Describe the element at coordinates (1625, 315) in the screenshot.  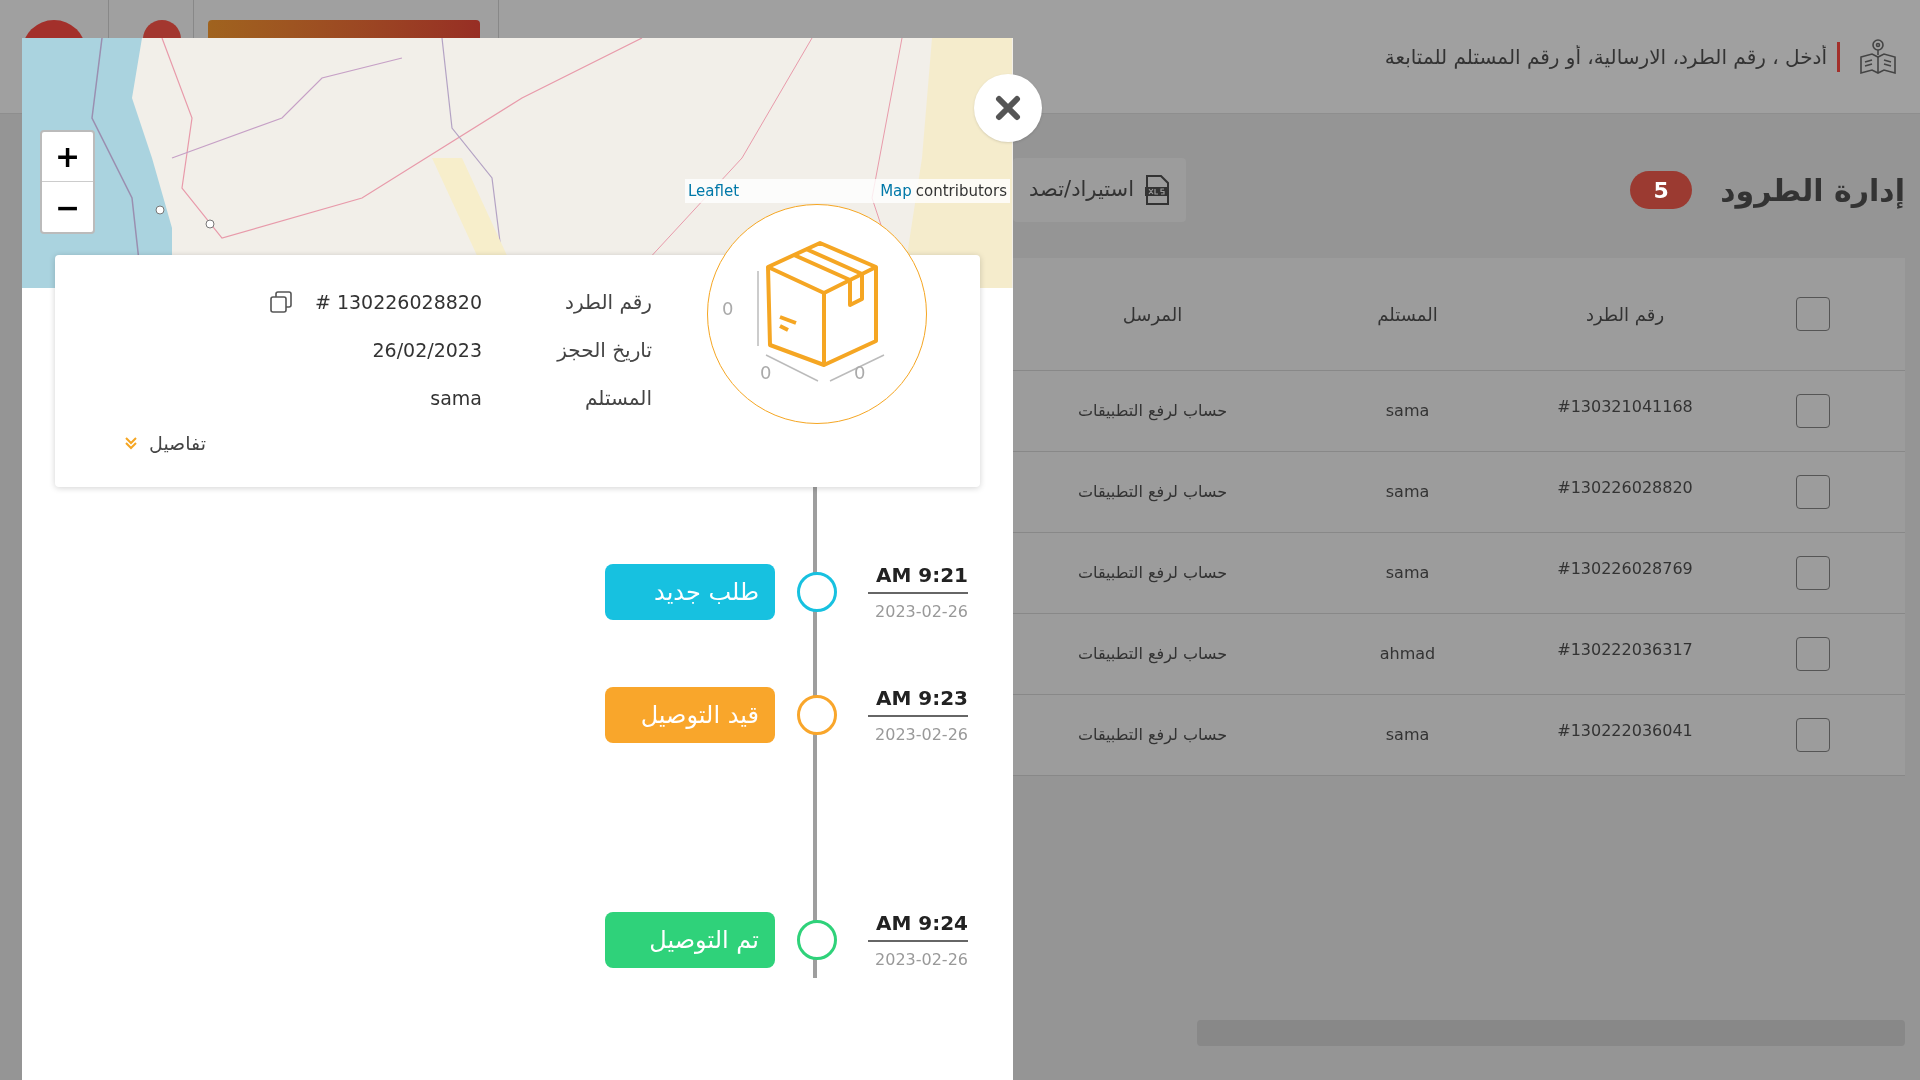
I see `column-header: رقم الطرد` at that location.